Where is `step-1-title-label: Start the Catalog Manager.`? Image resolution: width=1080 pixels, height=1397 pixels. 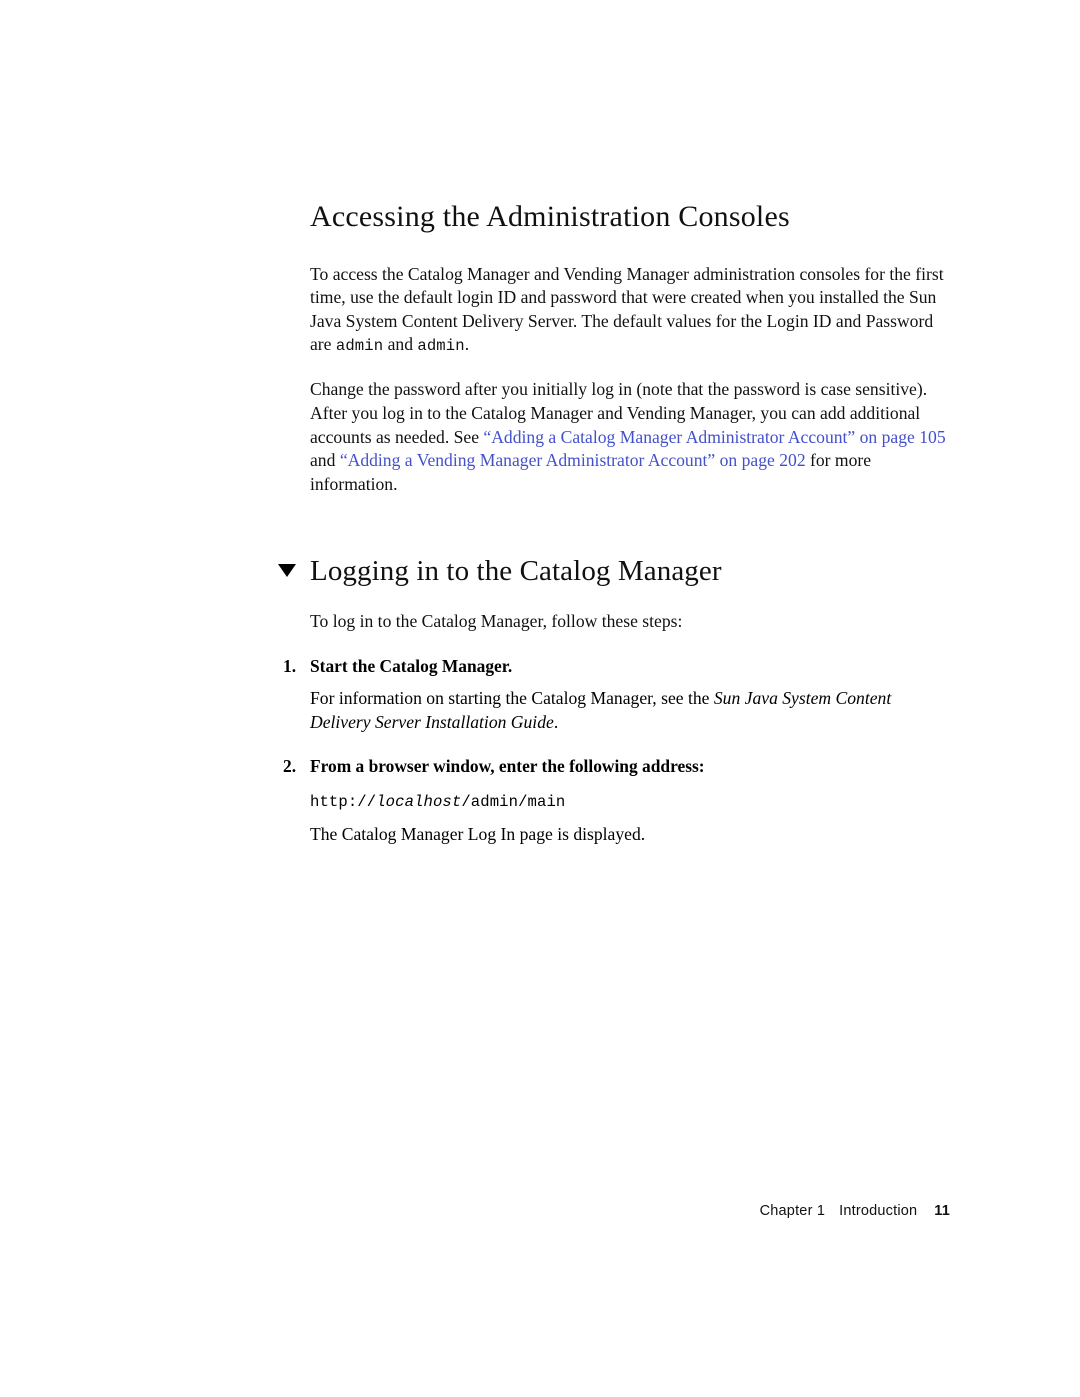 step-1-title-label: Start the Catalog Manager. is located at coordinates (411, 665).